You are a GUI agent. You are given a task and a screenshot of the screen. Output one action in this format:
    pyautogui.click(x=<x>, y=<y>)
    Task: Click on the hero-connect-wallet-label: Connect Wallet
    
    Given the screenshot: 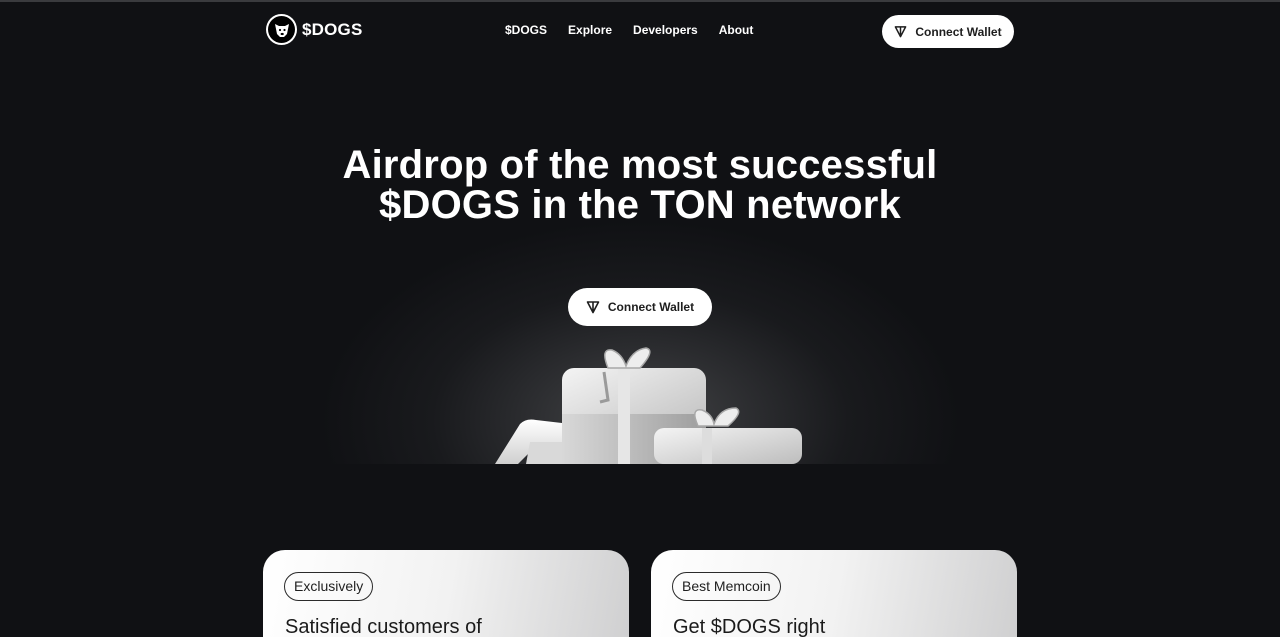 What is the action you would take?
    pyautogui.click(x=651, y=307)
    